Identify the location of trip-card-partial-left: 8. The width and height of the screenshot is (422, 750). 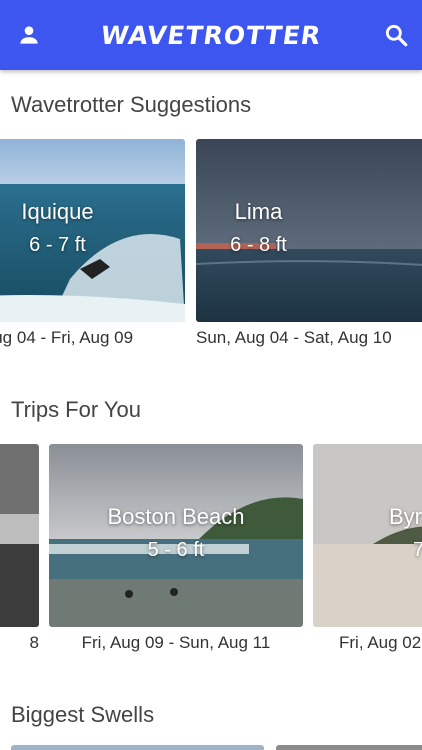
(19, 554).